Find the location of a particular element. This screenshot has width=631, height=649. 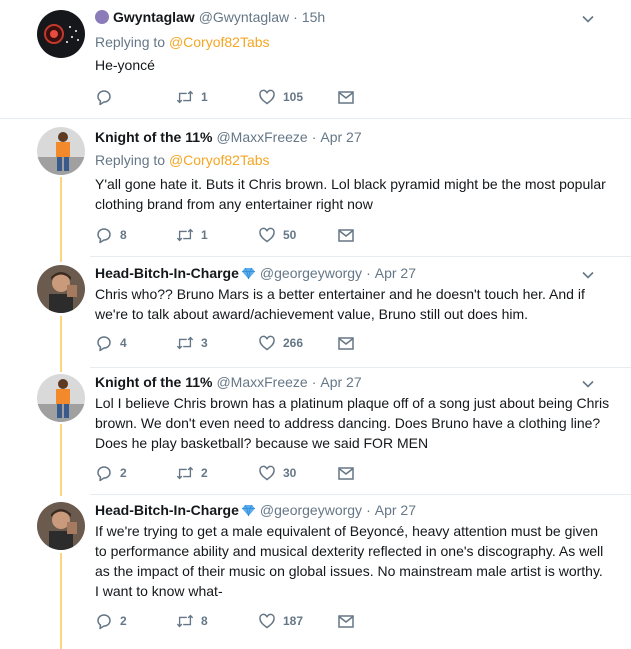

like-button: 30 is located at coordinates (277, 473).